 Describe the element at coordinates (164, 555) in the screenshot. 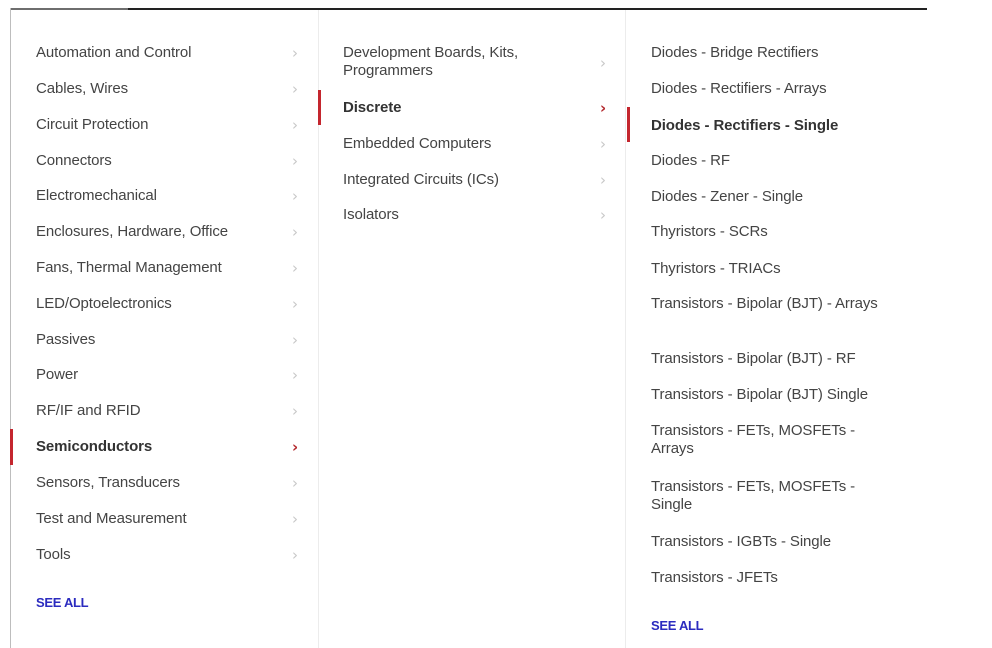

I see `category-item: Tools ›` at that location.